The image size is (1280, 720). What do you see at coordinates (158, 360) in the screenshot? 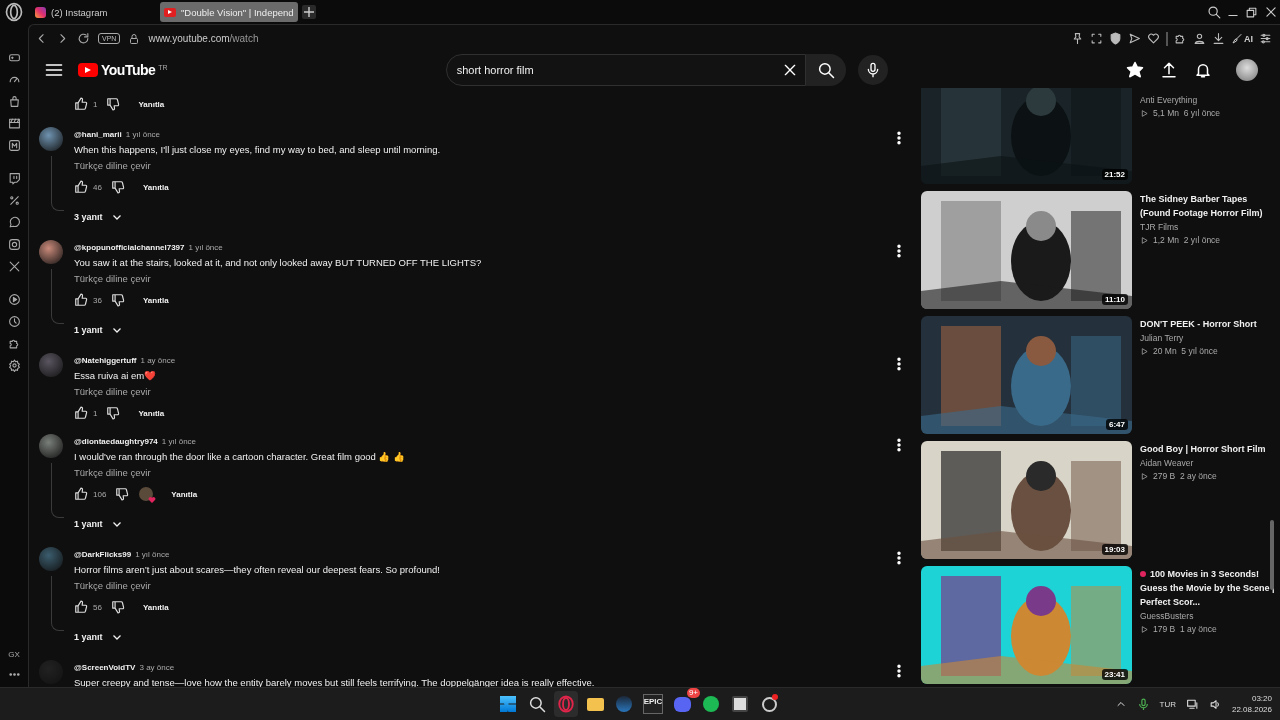
I see `comment-time: 1 ay önce` at bounding box center [158, 360].